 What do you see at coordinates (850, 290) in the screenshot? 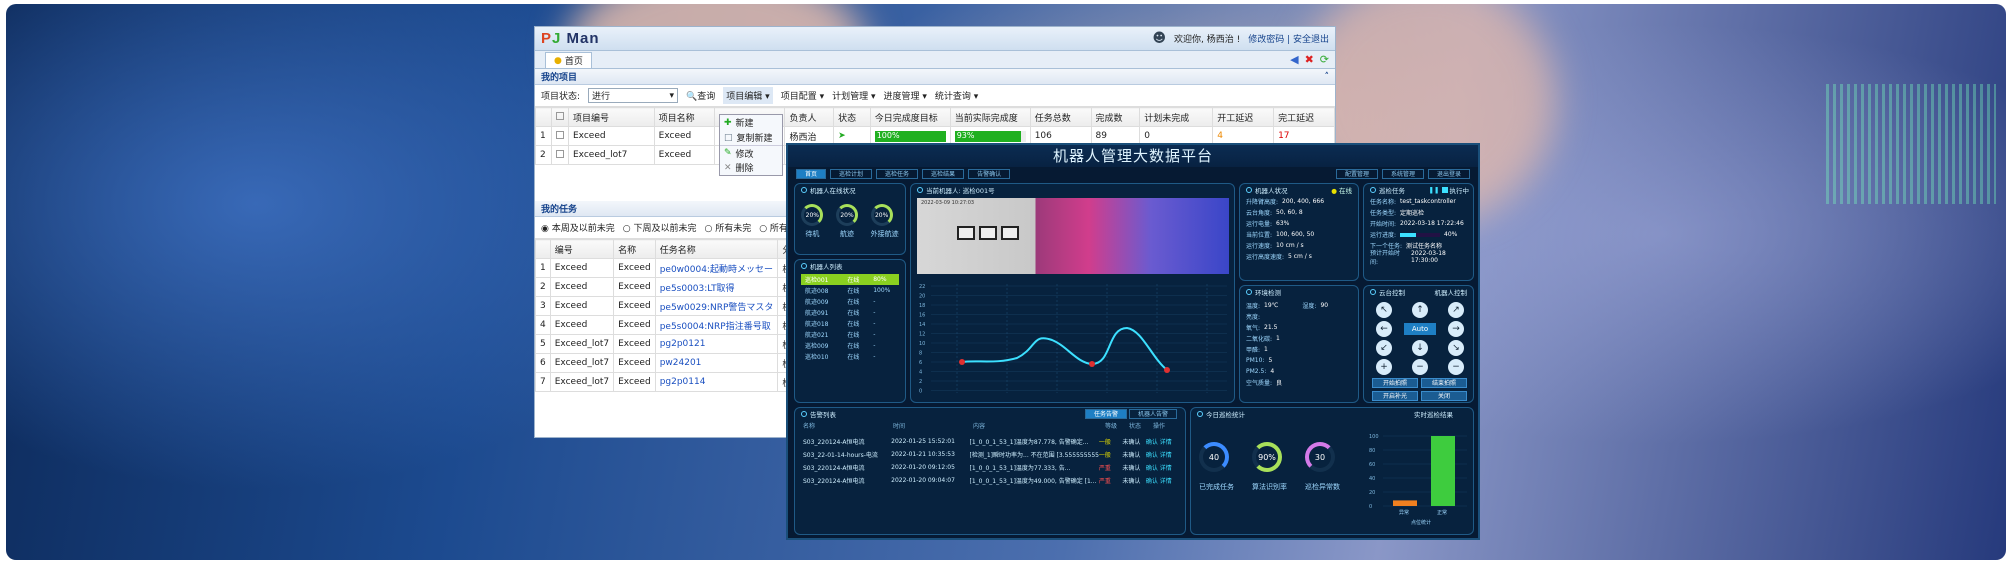
I see `robot-list-row: 航迹008 在线 100%` at bounding box center [850, 290].